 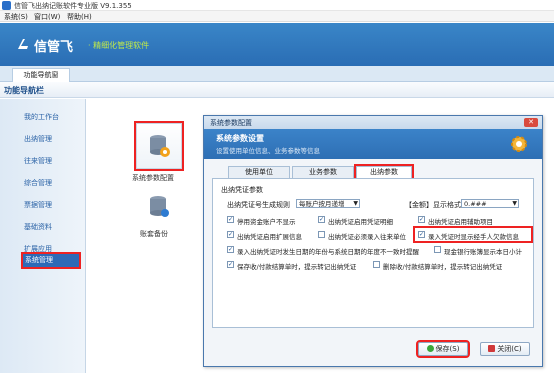 What do you see at coordinates (231, 123) in the screenshot?
I see `dialog-title: 系统参数配置` at bounding box center [231, 123].